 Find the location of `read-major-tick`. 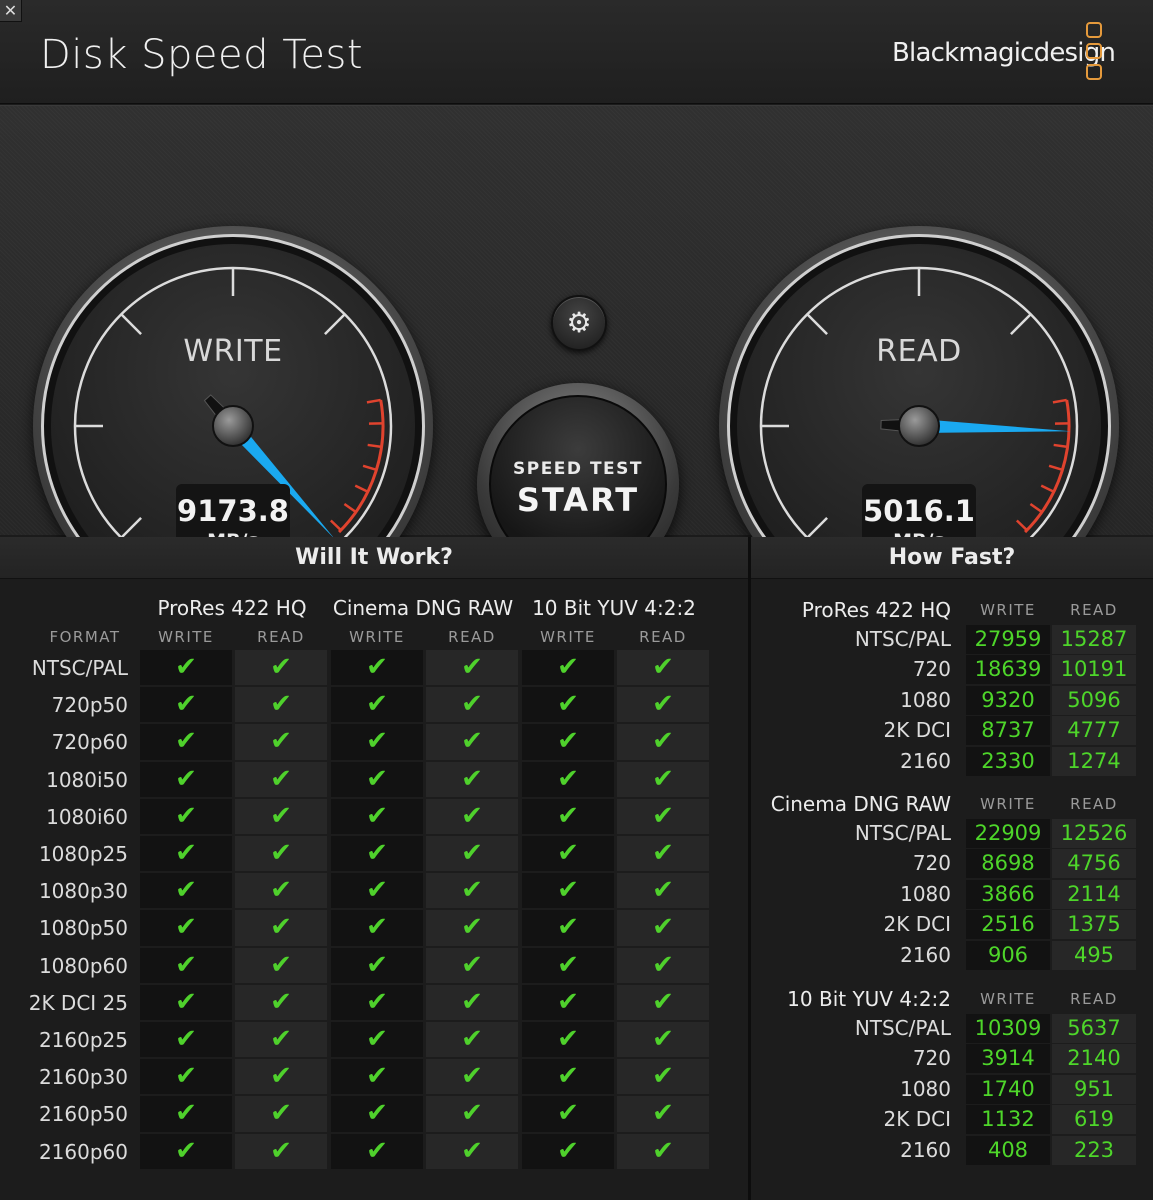

read-major-tick is located at coordinates (1021, 324).